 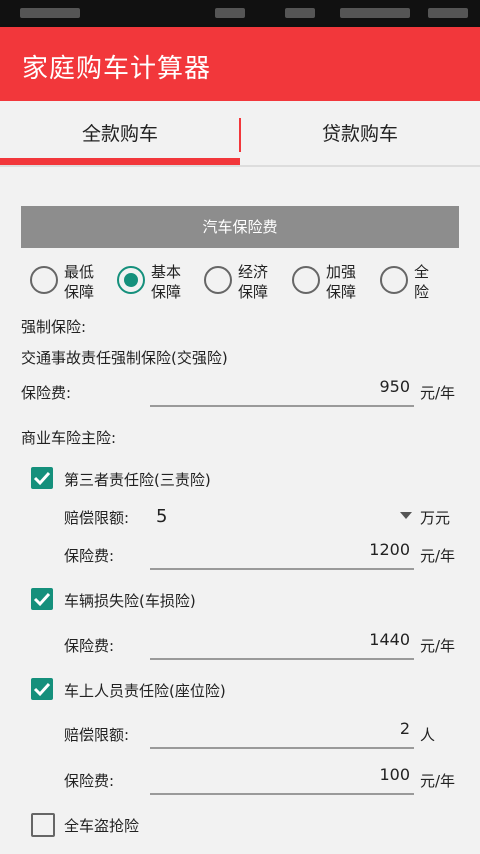 What do you see at coordinates (230, 13) in the screenshot?
I see `signal-icon` at bounding box center [230, 13].